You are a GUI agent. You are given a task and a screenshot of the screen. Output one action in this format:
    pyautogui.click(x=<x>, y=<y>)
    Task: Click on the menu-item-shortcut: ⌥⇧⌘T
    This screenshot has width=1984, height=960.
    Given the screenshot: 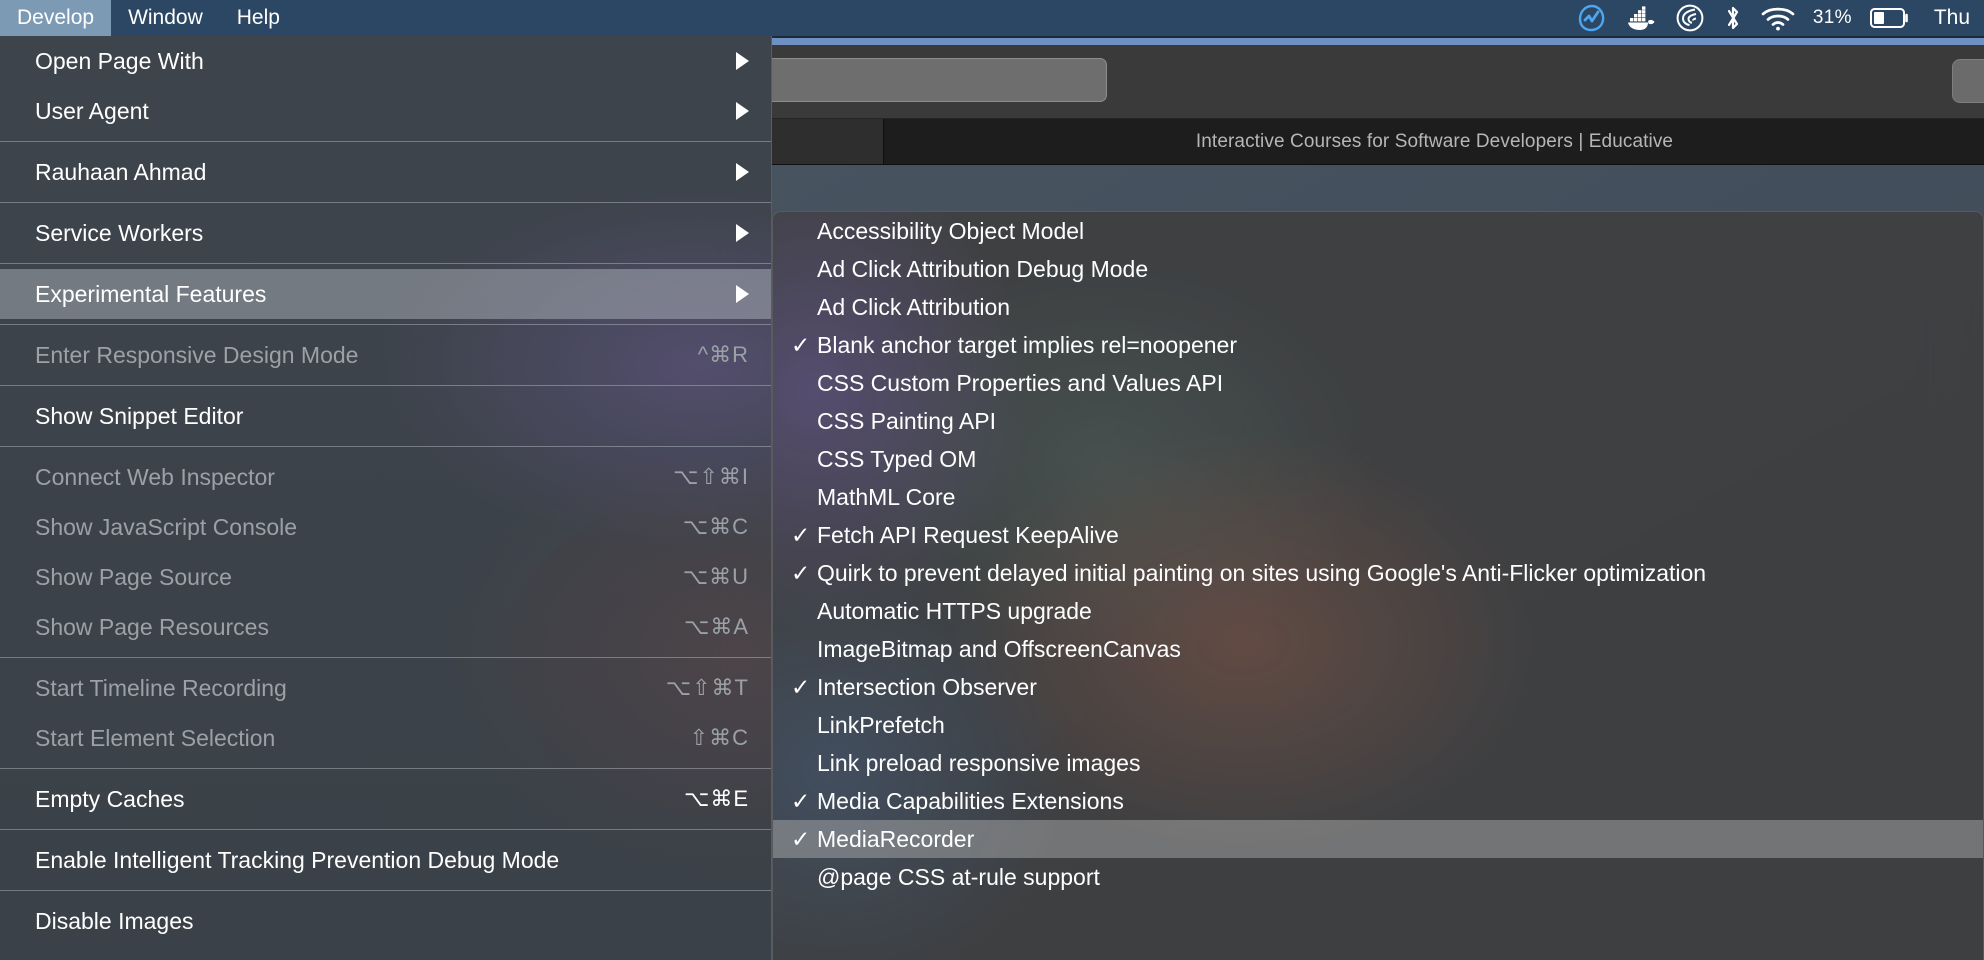 What is the action you would take?
    pyautogui.click(x=707, y=687)
    